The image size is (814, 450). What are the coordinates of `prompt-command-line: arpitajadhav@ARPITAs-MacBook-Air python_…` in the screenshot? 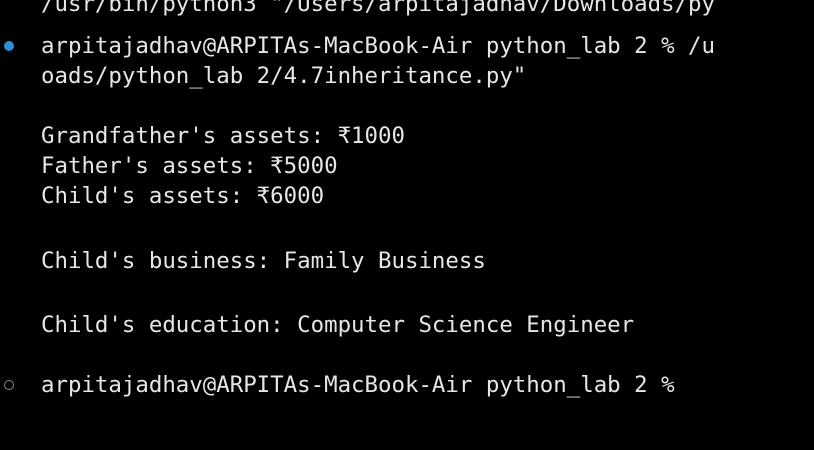 It's located at (378, 46).